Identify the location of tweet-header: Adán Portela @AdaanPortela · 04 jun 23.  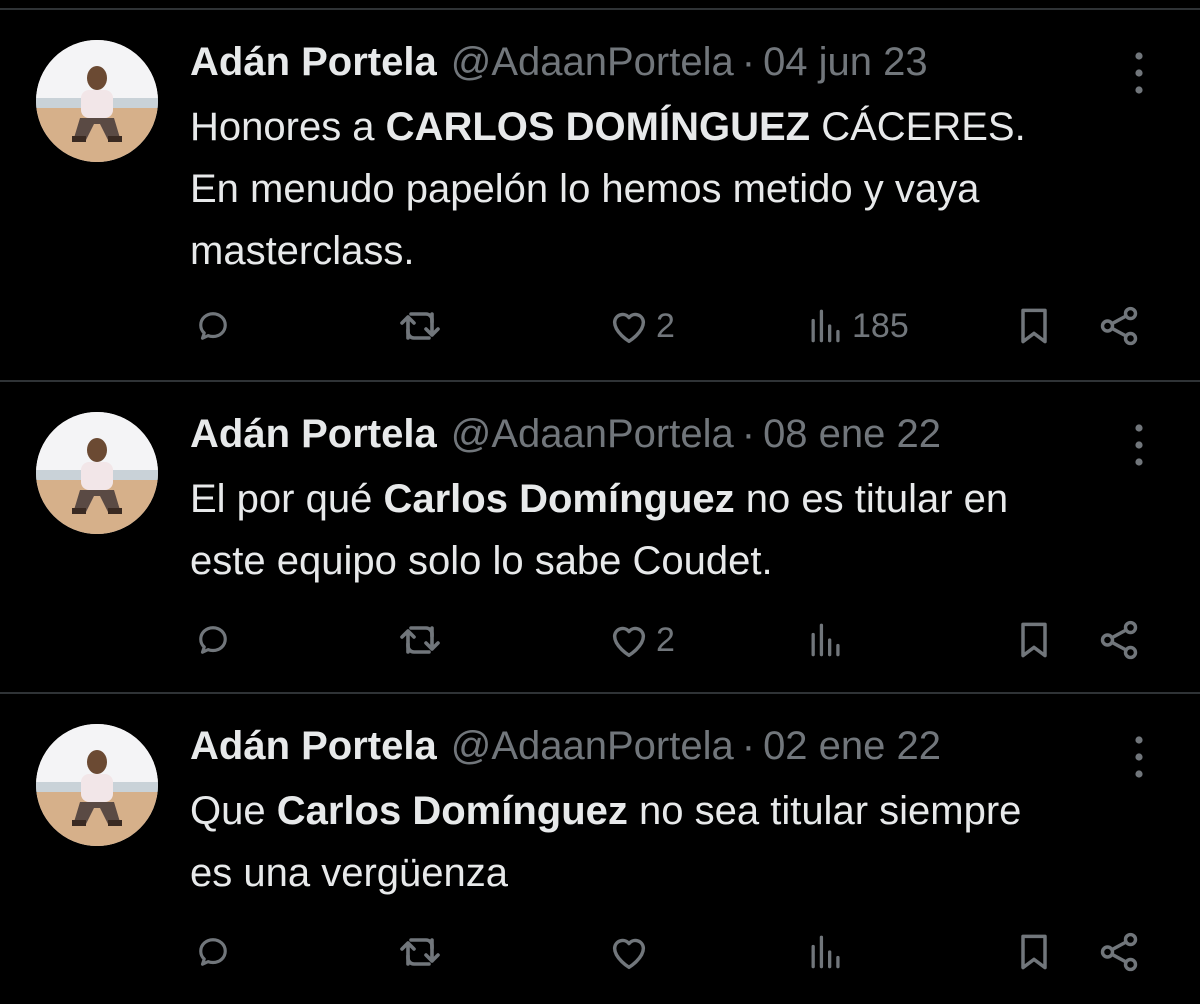
(559, 64).